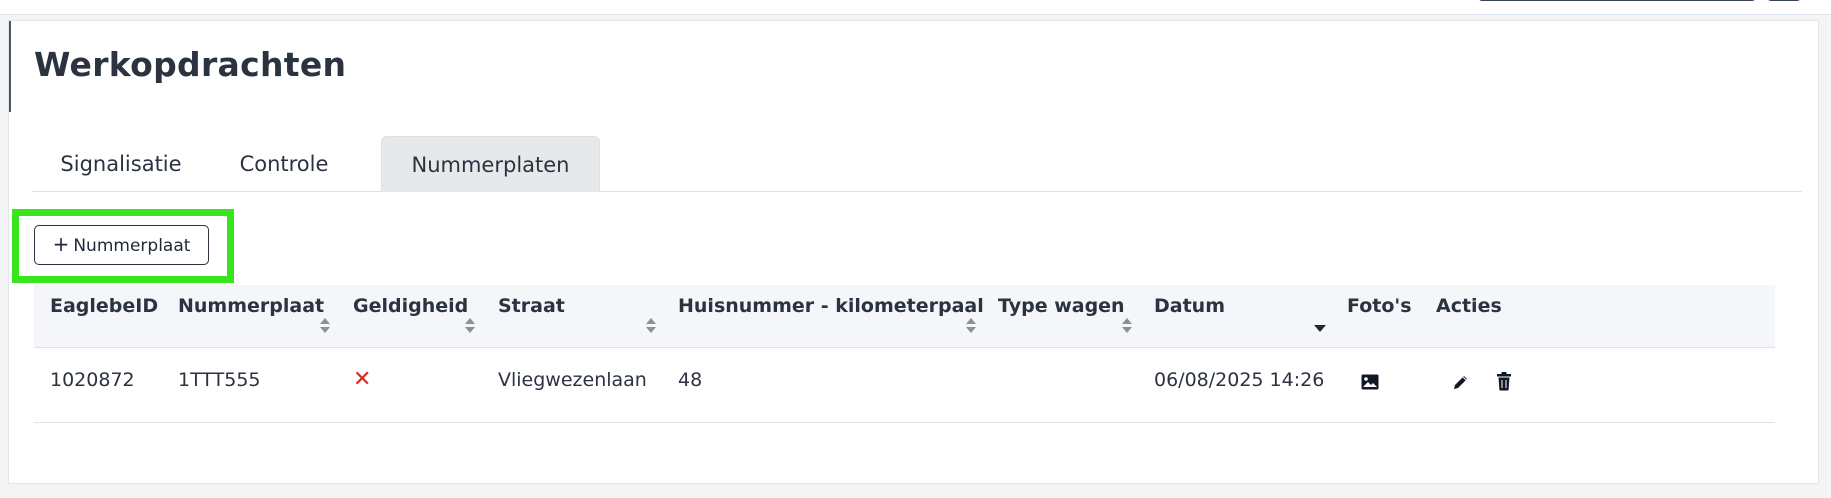  I want to click on column-header-straat: Straat, so click(531, 316).